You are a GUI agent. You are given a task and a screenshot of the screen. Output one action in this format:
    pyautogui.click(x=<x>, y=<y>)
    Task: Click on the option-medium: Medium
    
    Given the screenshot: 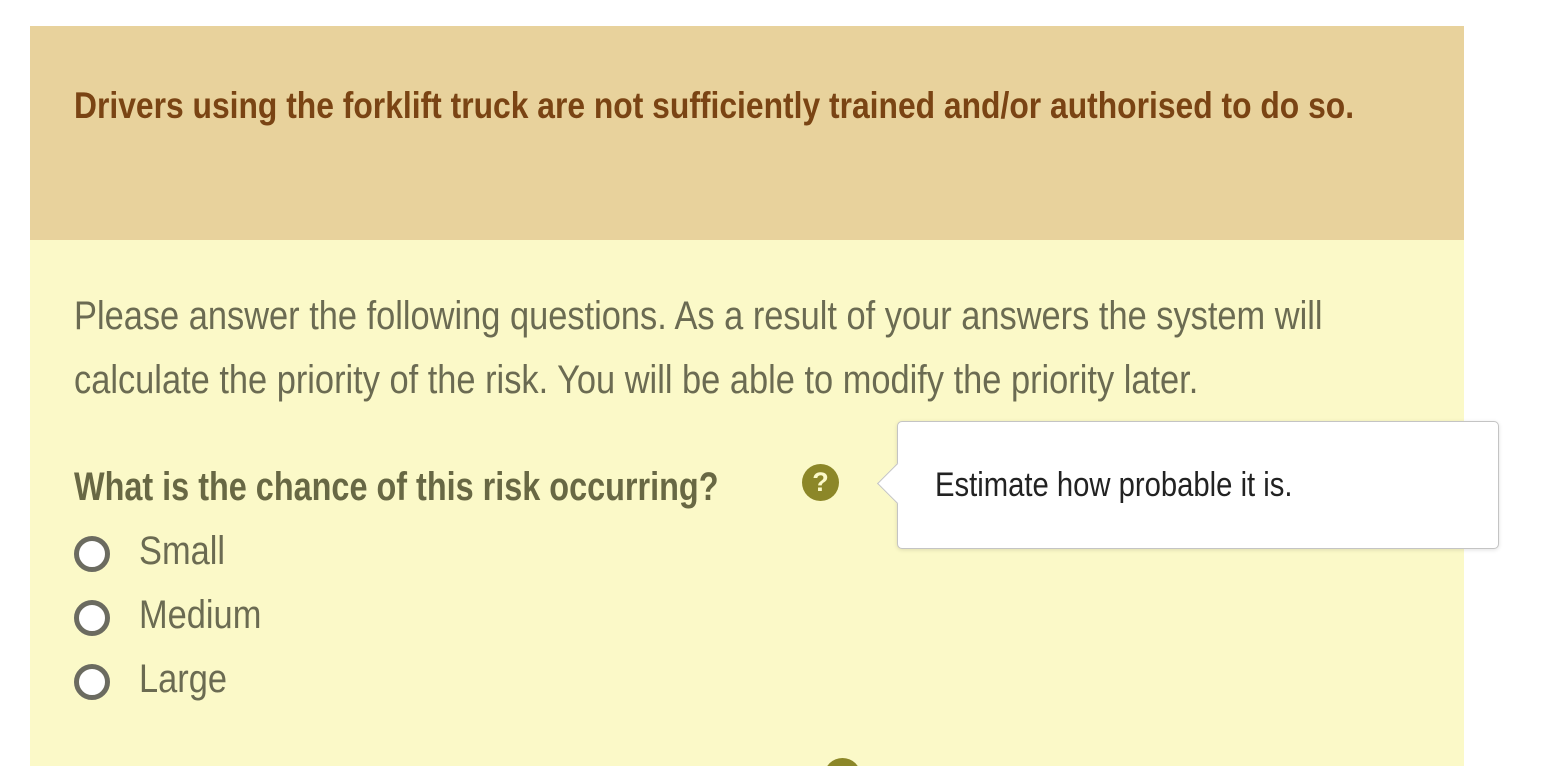 What is the action you would take?
    pyautogui.click(x=202, y=615)
    